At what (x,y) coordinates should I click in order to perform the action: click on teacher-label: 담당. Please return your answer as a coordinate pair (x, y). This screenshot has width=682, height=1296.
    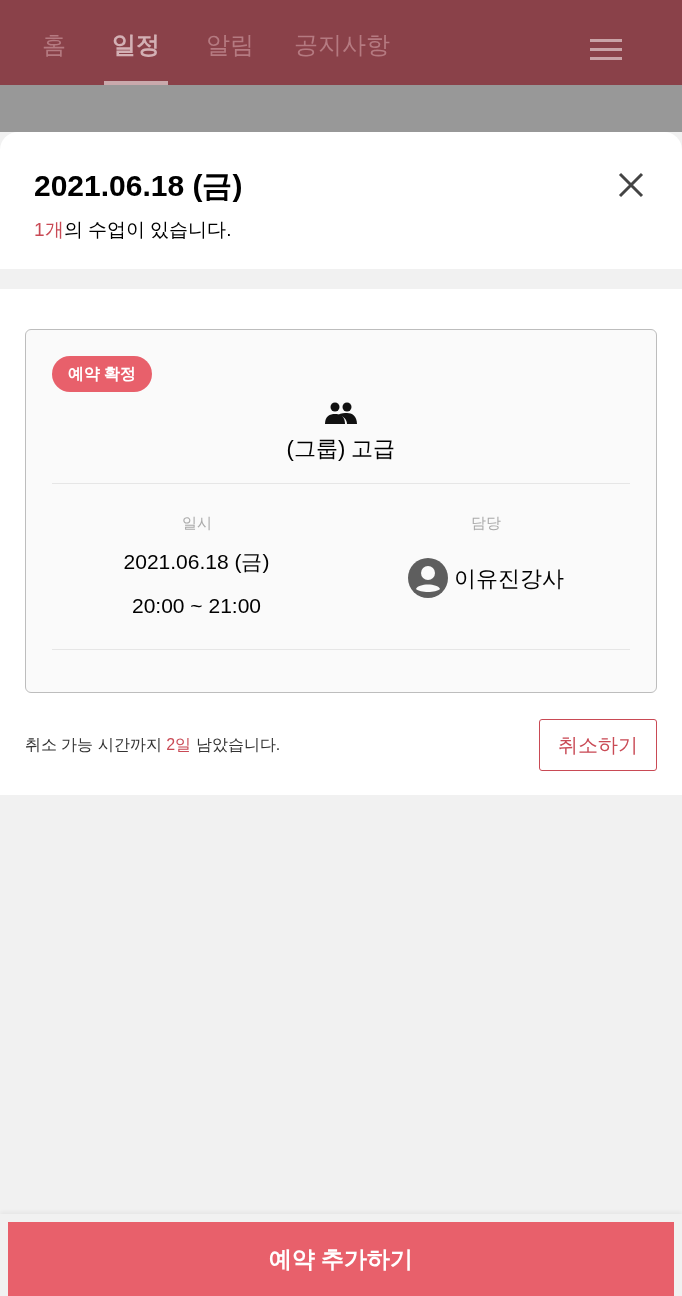
    Looking at the image, I should click on (485, 522).